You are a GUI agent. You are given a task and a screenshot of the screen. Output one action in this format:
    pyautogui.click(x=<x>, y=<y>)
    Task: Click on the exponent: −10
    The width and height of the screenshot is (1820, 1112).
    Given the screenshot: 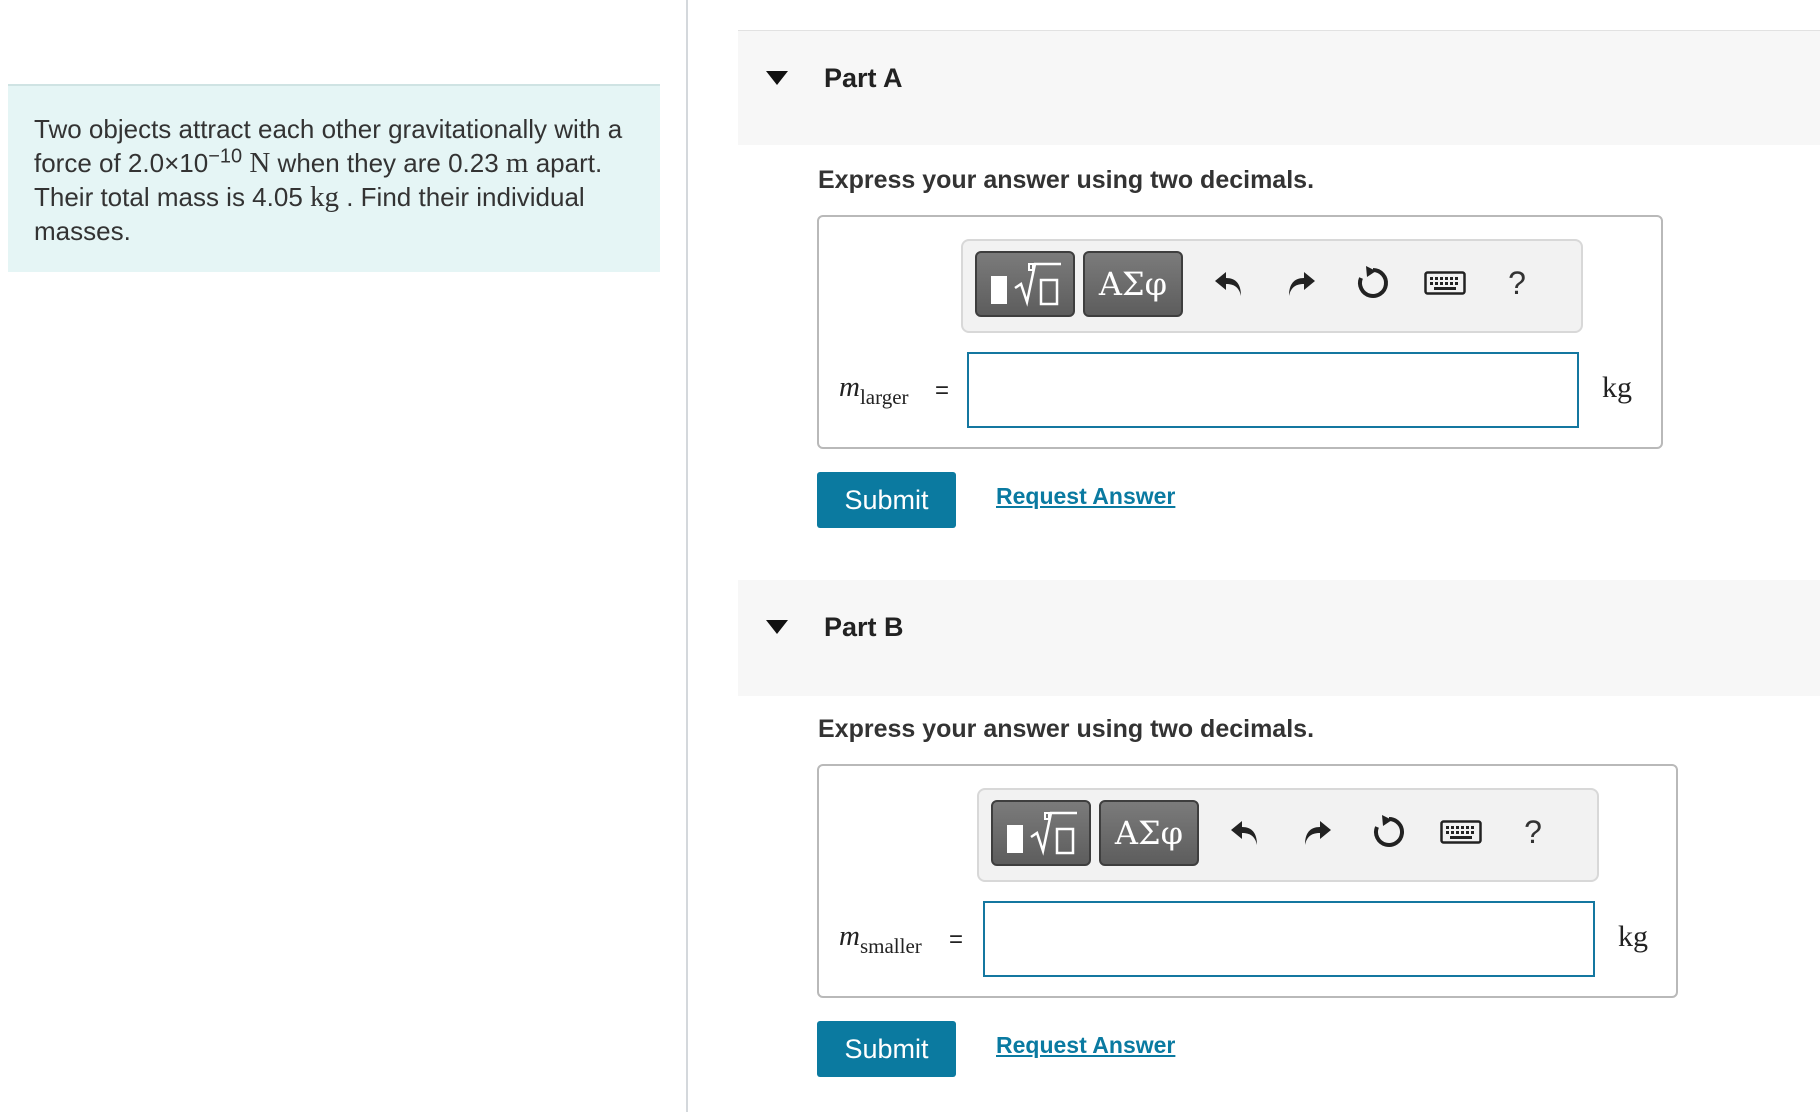 What is the action you would take?
    pyautogui.click(x=225, y=156)
    